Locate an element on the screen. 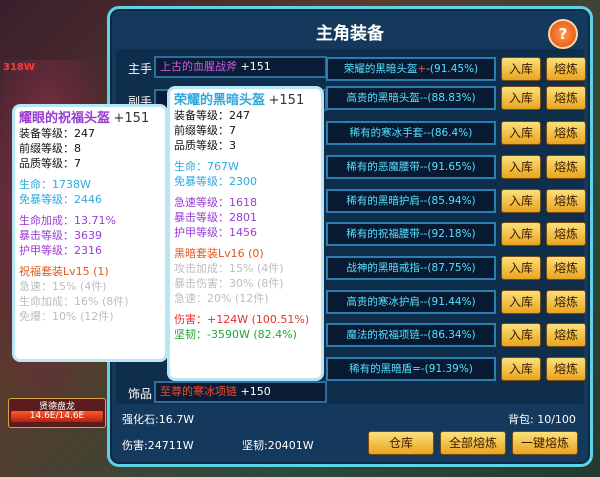  tooltip-equipped-armor: 护甲等级：2316 is located at coordinates (60, 250).